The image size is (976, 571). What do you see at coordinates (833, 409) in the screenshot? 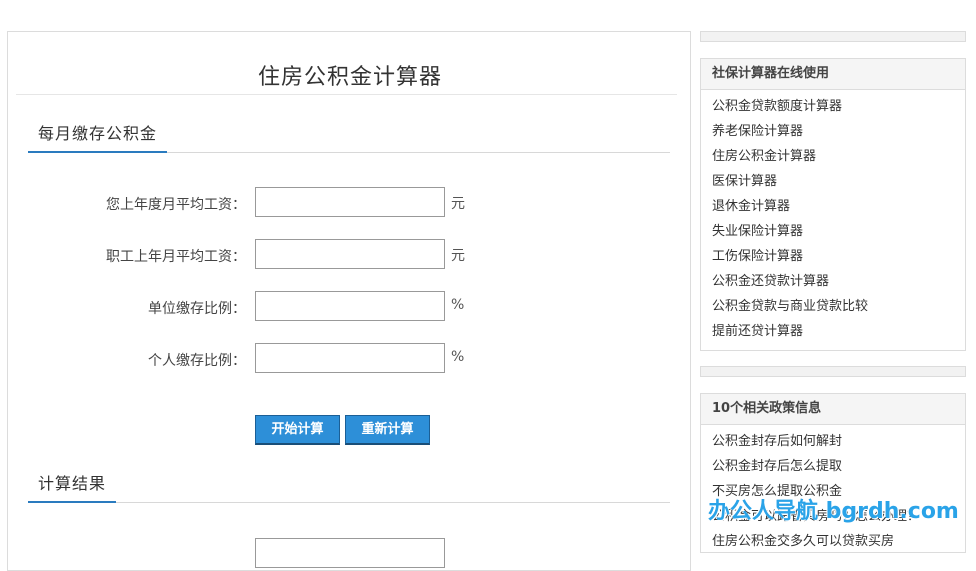
I see `sidebar-policies-title: 10个相关政策信息` at bounding box center [833, 409].